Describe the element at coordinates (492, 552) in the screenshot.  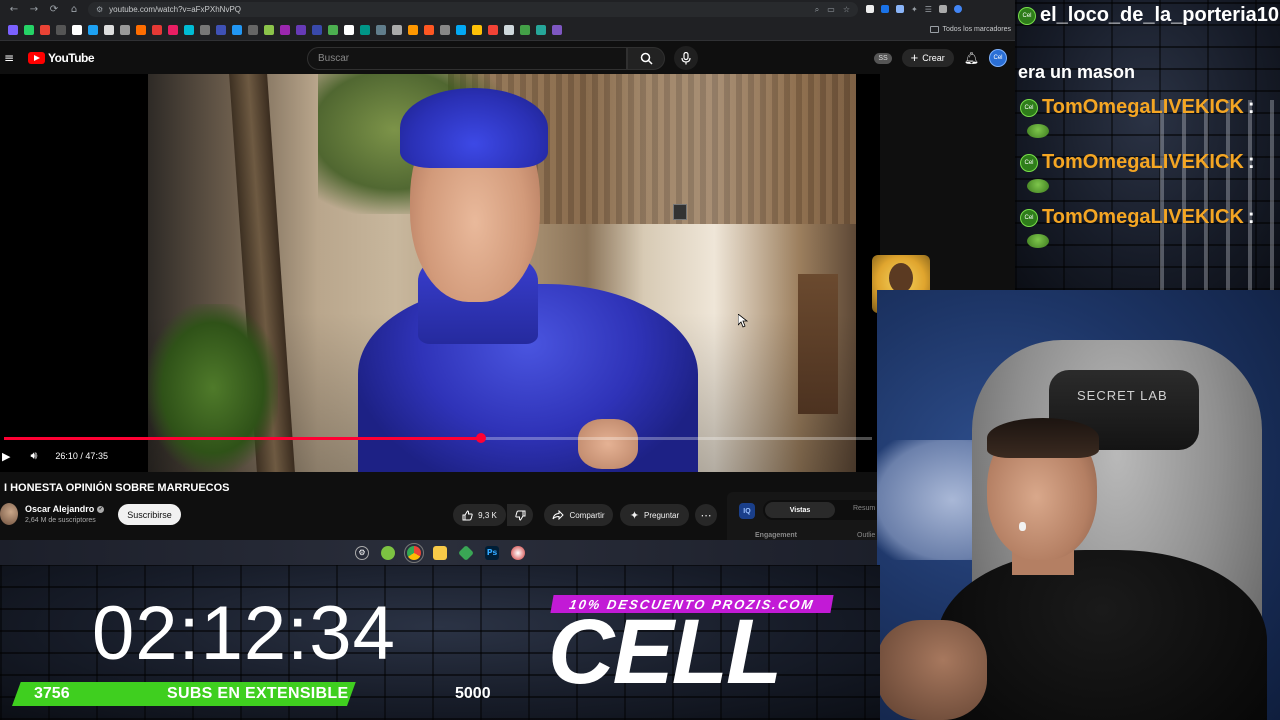
I see `taskbar-photoshop-icon: Ps` at that location.